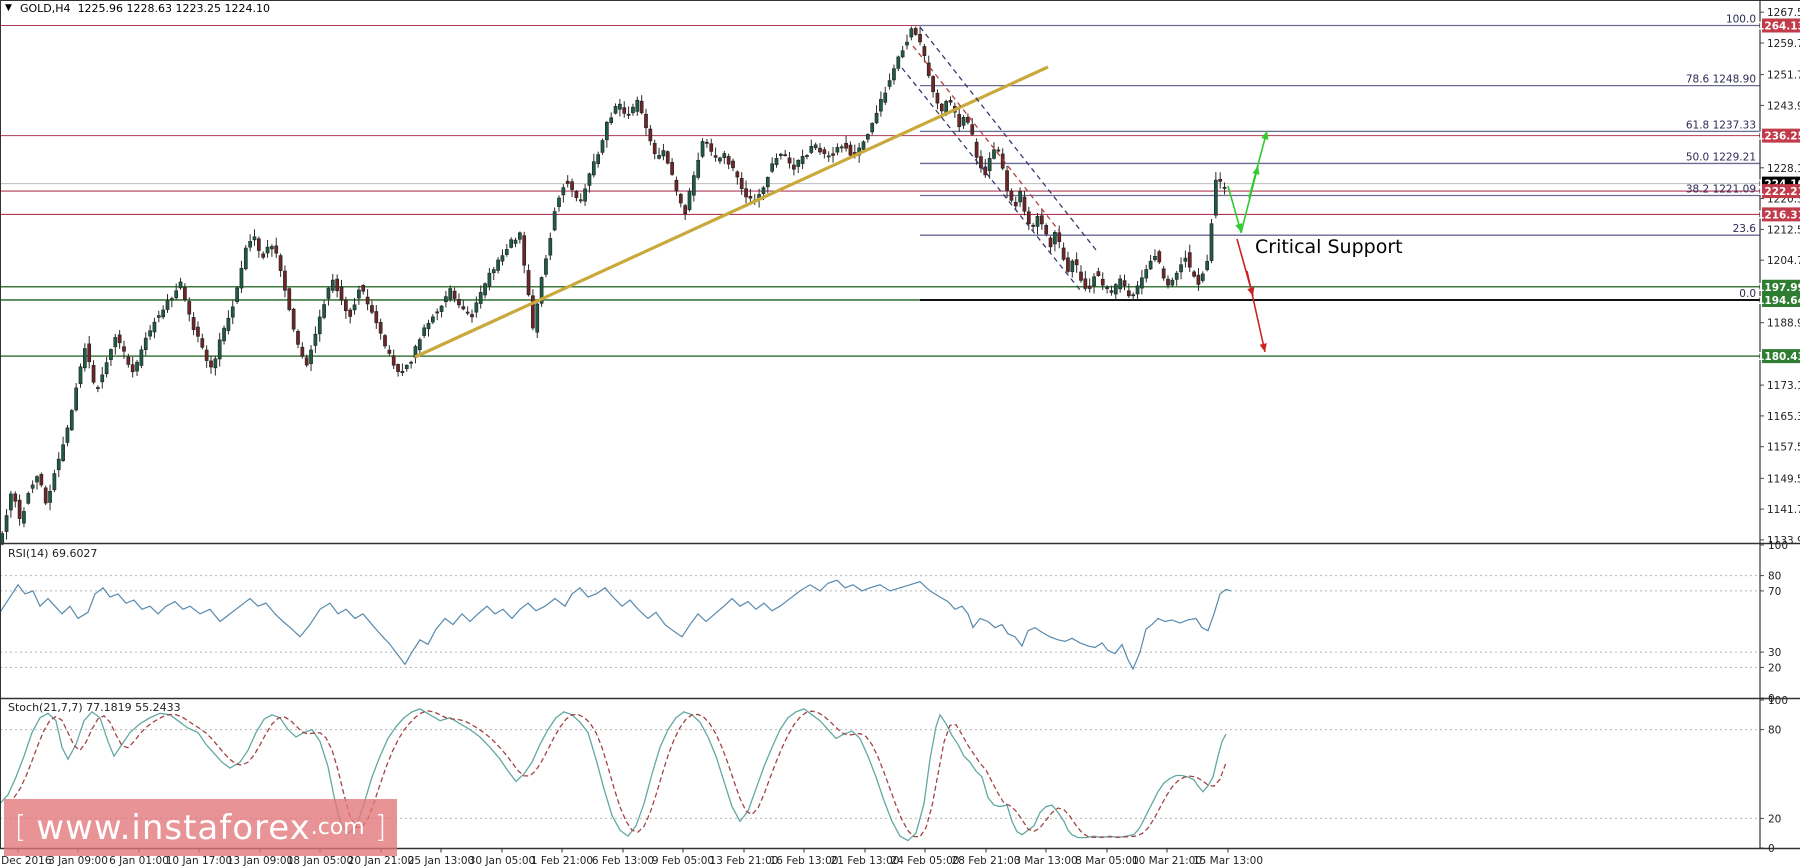 The width and height of the screenshot is (1800, 868). I want to click on stoch-indicator-label: Stoch(21,7,7) 77.1819 55.2433, so click(94, 707).